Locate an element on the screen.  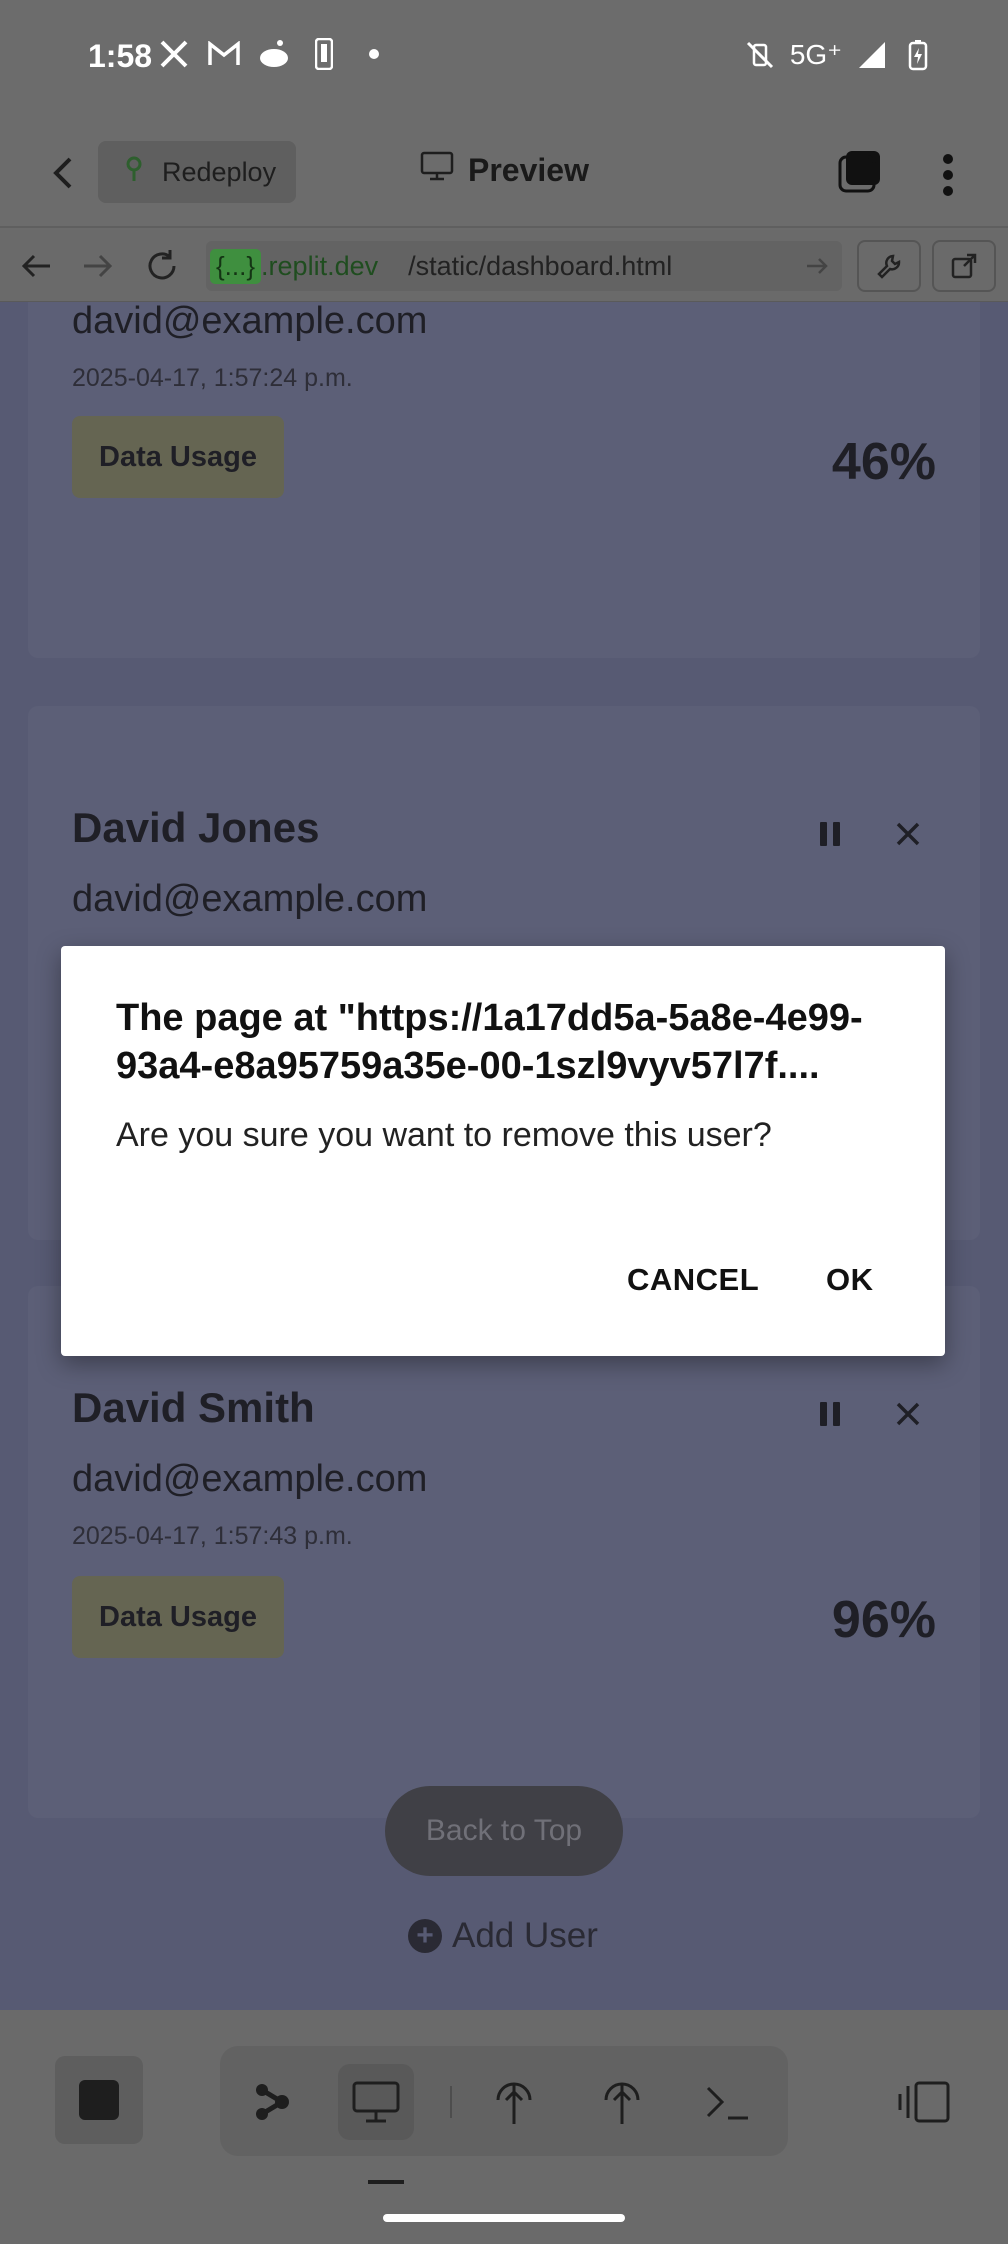
url-path: /static/dashboard.html is located at coordinates (540, 265).